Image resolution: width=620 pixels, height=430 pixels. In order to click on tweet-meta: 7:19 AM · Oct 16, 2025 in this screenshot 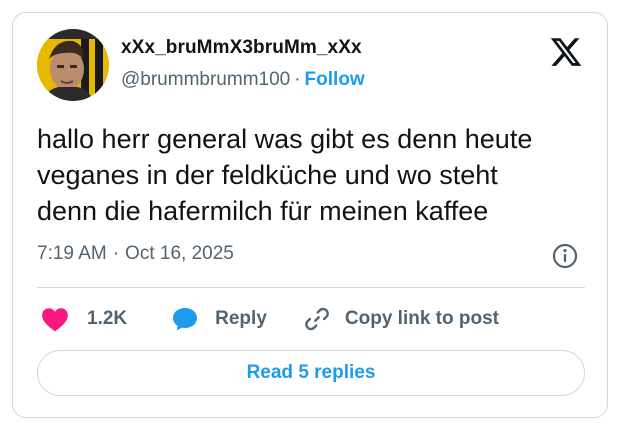, I will do `click(135, 254)`.